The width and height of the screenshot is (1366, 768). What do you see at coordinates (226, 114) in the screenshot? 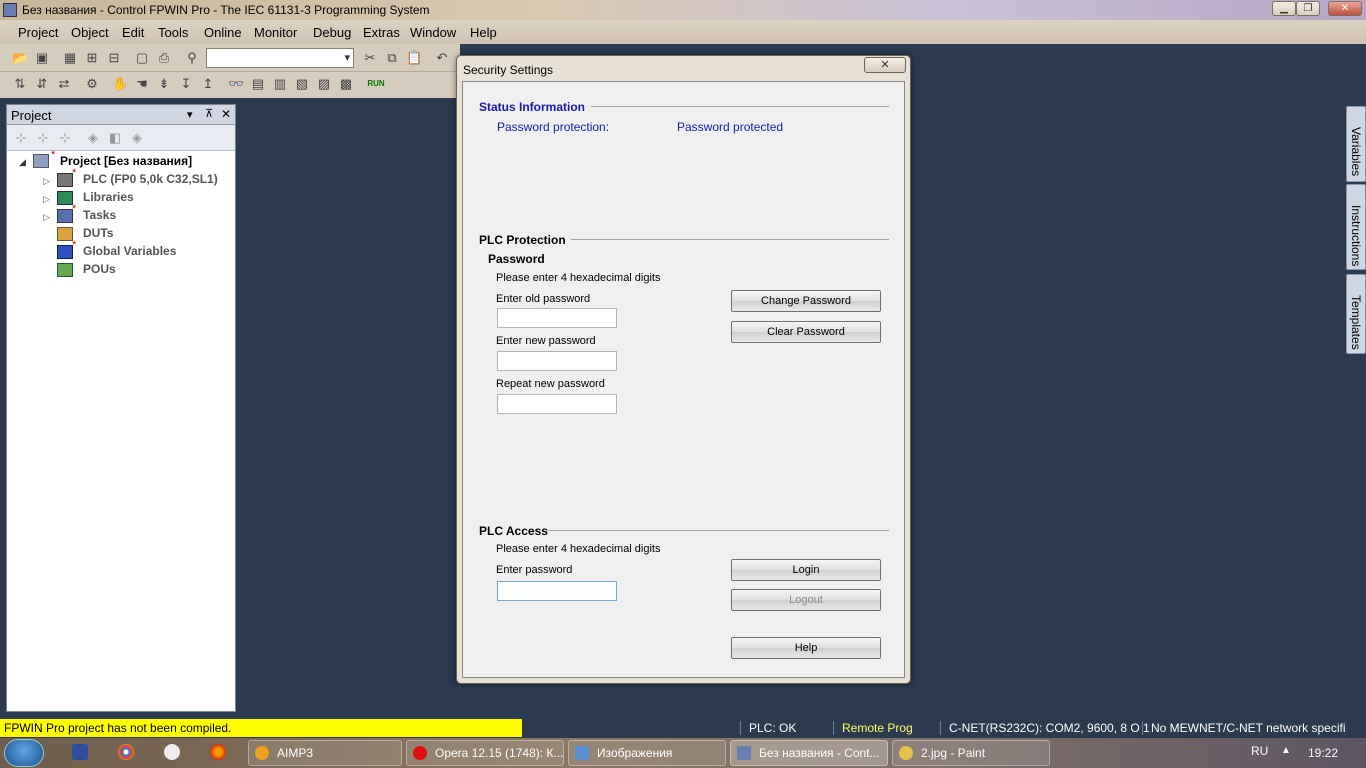
I see `panel-close-icon: ✕` at bounding box center [226, 114].